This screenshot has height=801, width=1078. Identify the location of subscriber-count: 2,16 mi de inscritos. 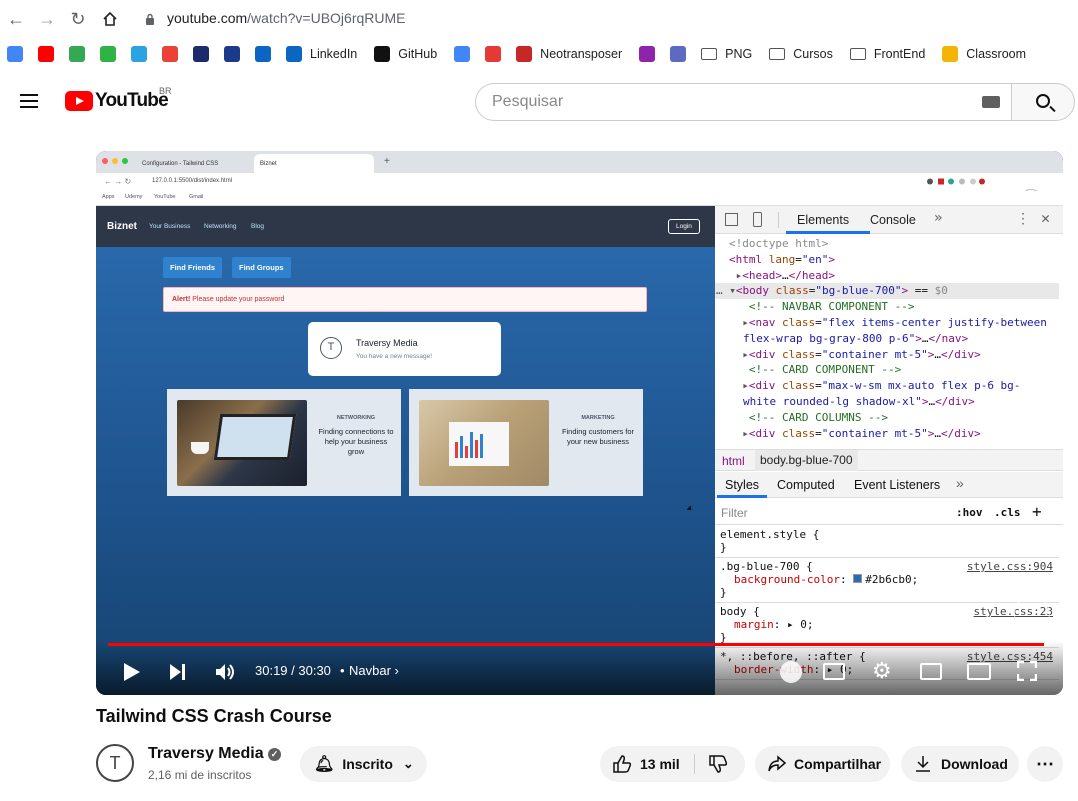
(200, 775).